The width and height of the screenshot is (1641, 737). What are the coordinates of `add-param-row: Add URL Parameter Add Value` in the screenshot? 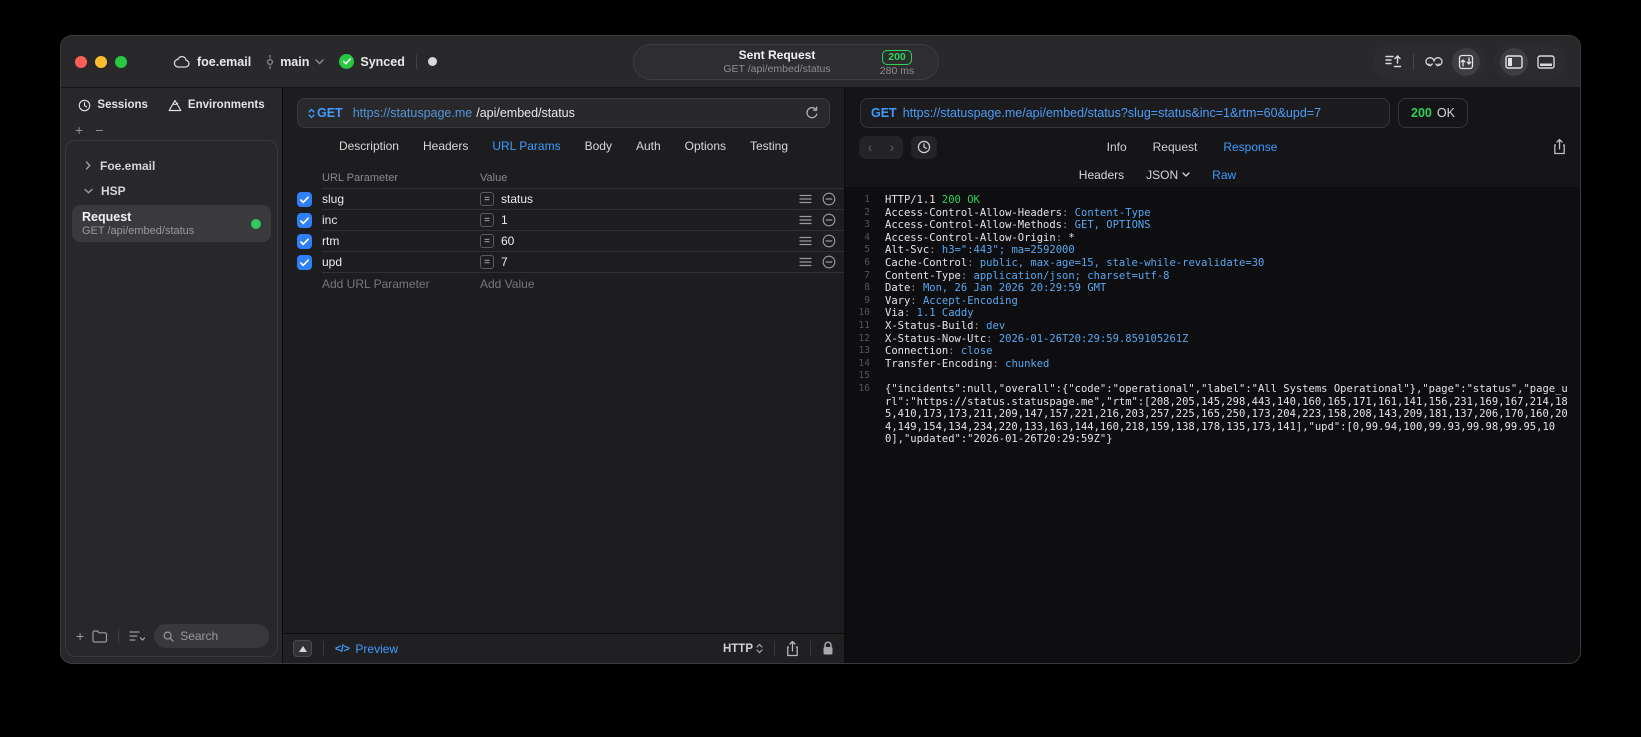 It's located at (563, 283).